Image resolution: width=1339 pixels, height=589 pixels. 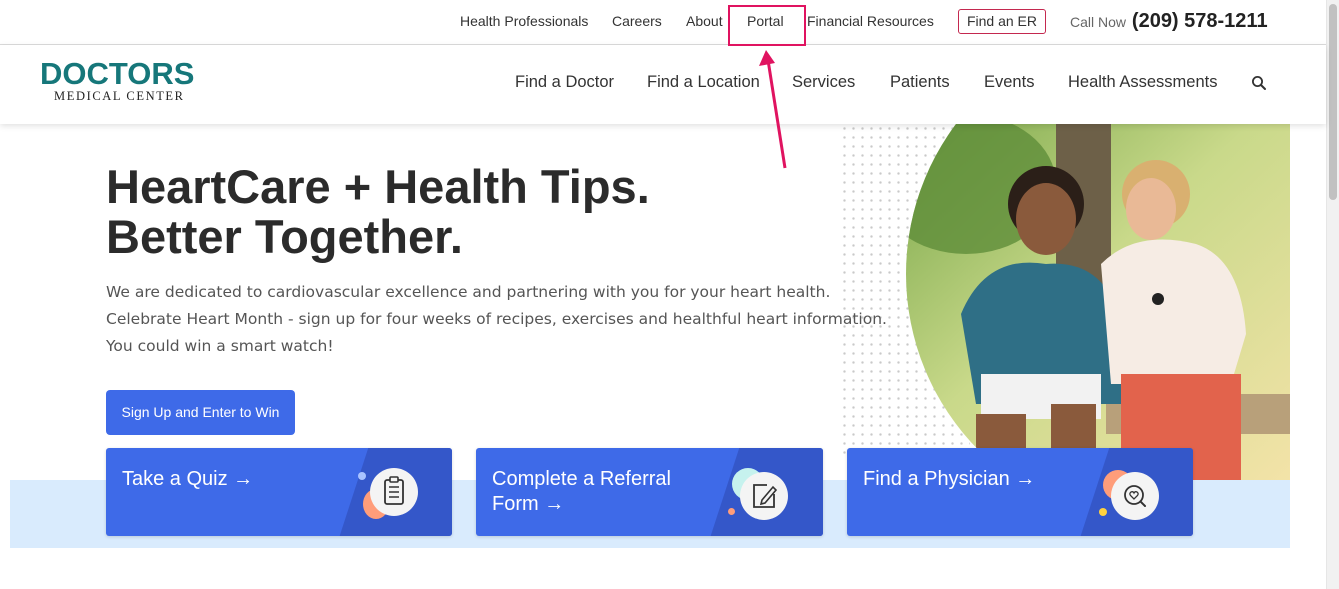 I want to click on hero-title-line1: HeartCare + Health Tips., so click(x=378, y=186).